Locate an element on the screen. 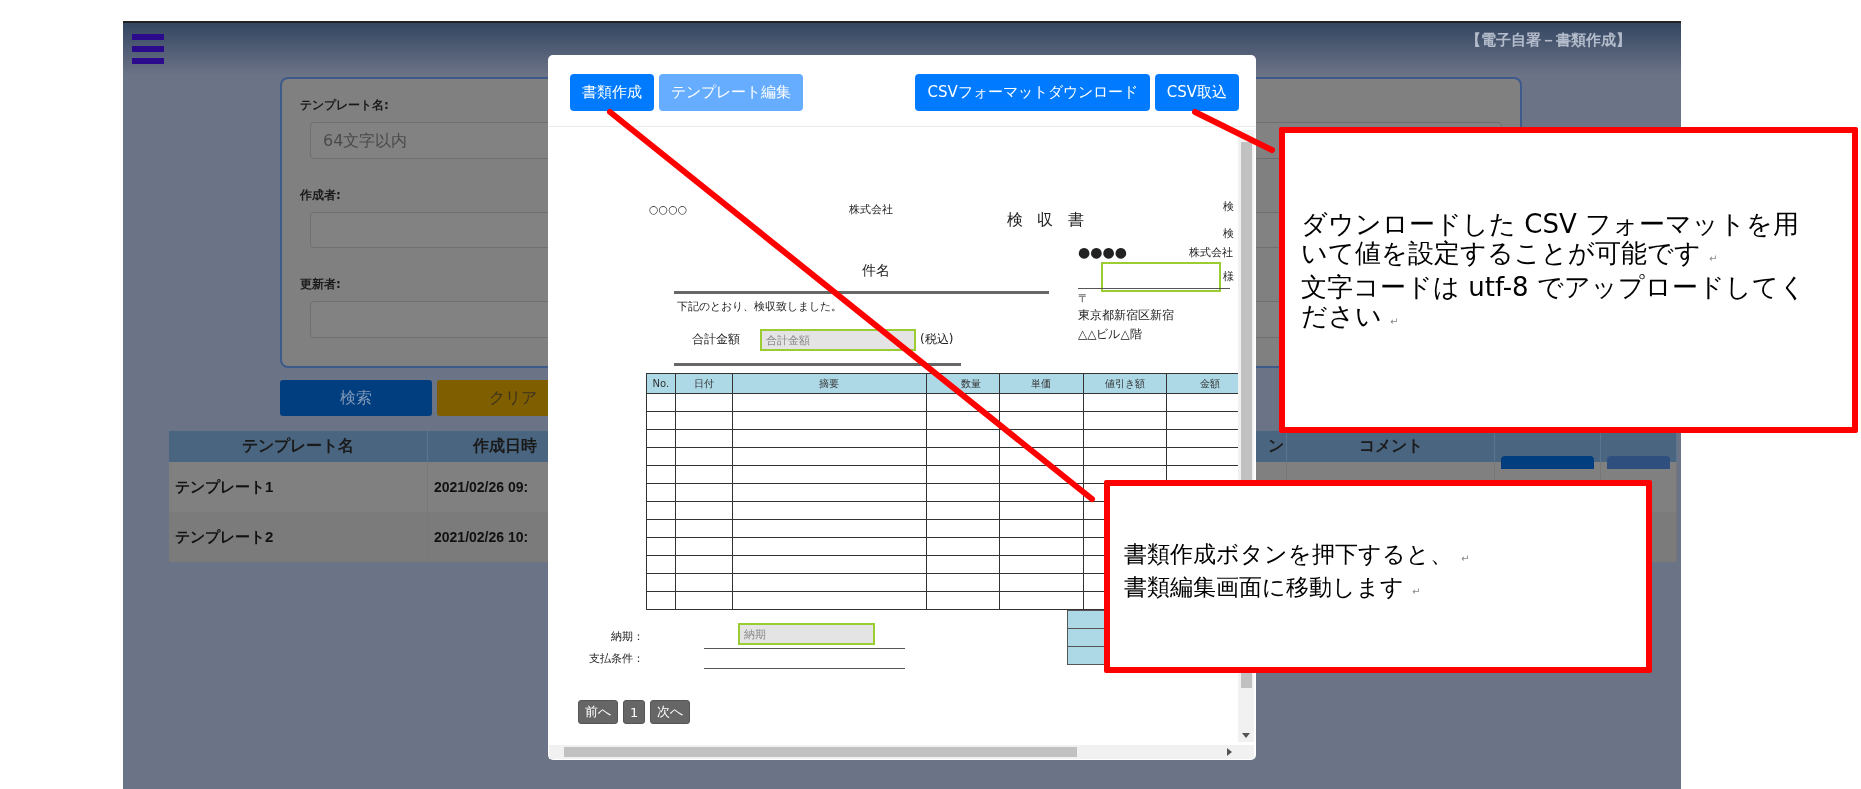 The height and width of the screenshot is (789, 1861). delivery-field: 納期 is located at coordinates (806, 634).